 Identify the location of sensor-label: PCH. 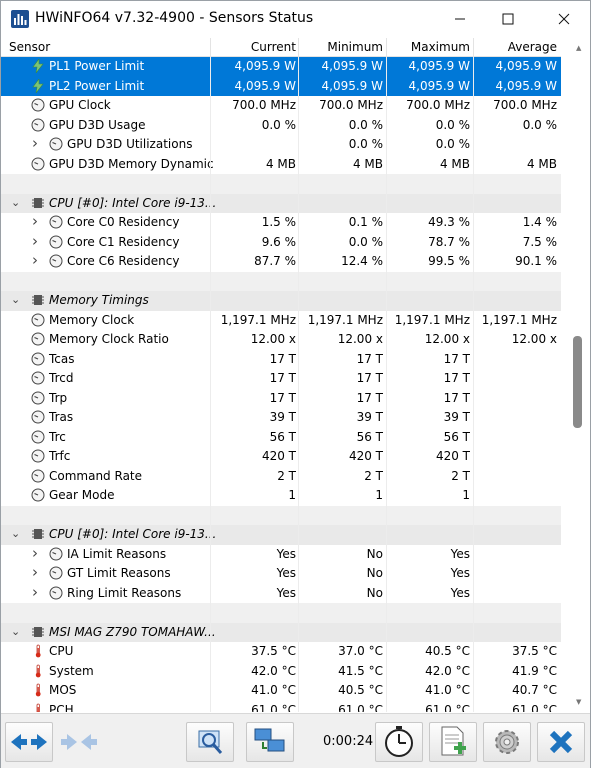
(61, 707).